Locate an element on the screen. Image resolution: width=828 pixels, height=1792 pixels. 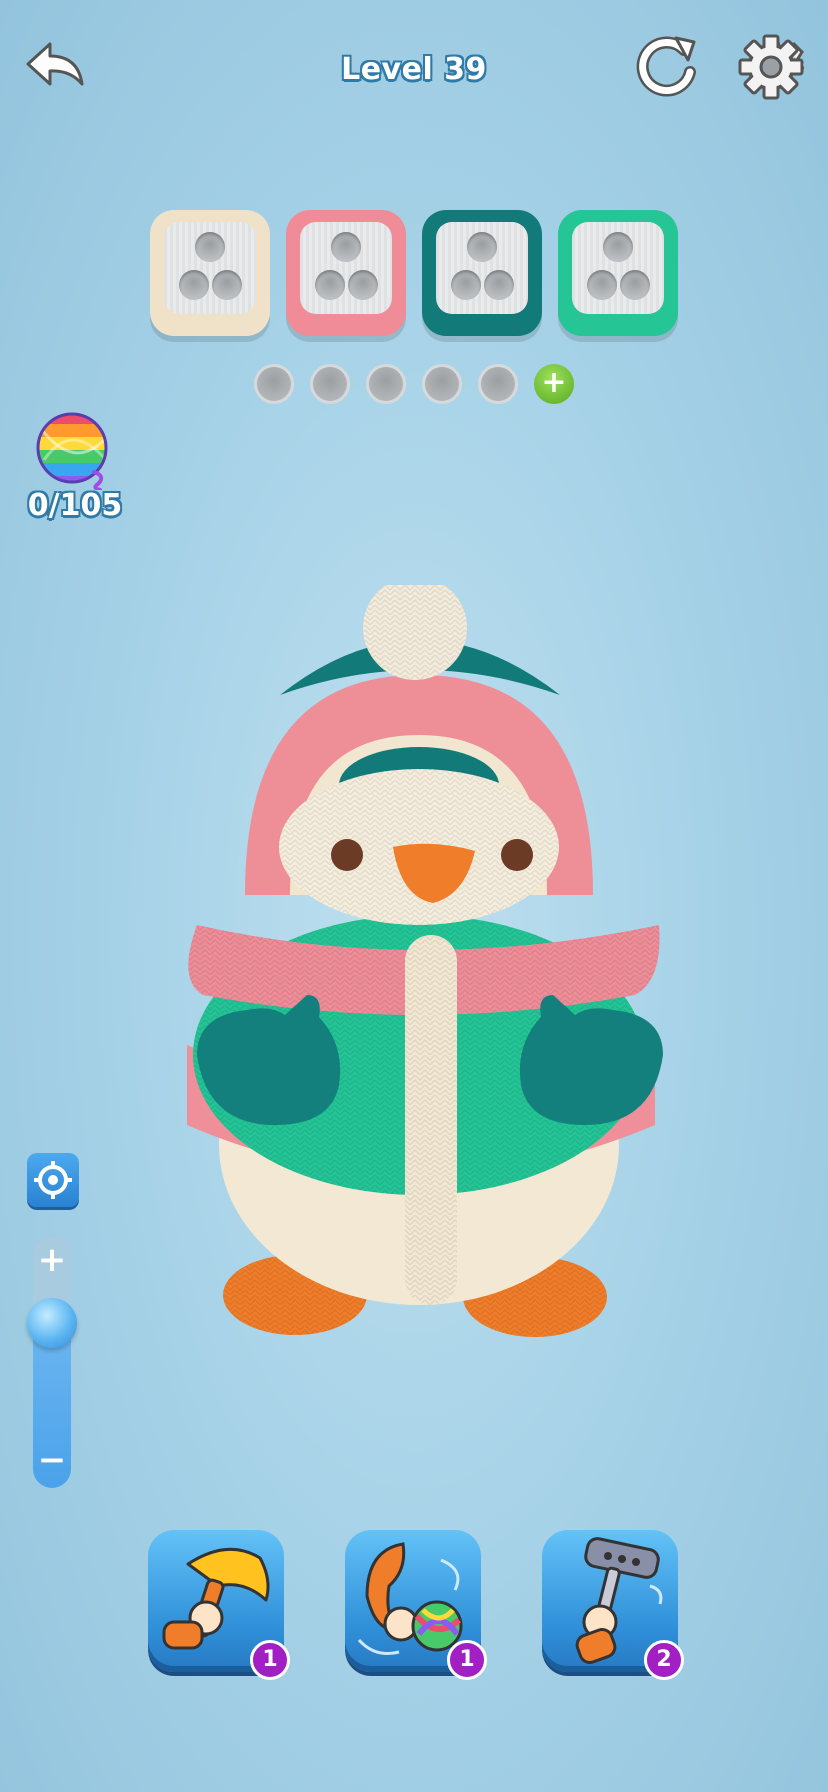
zoom-slider-handle is located at coordinates (52, 1323).